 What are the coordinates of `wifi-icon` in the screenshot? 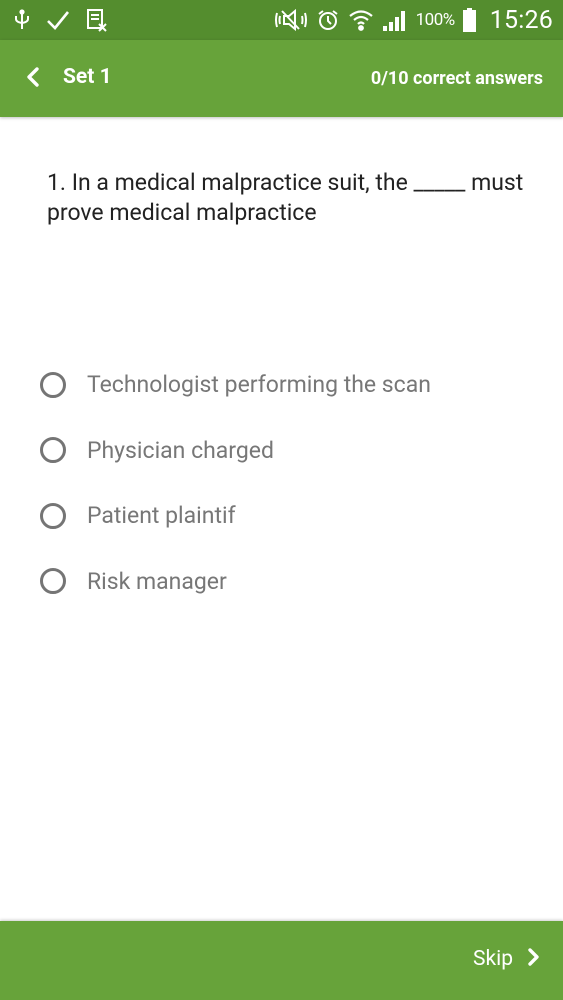 It's located at (361, 20).